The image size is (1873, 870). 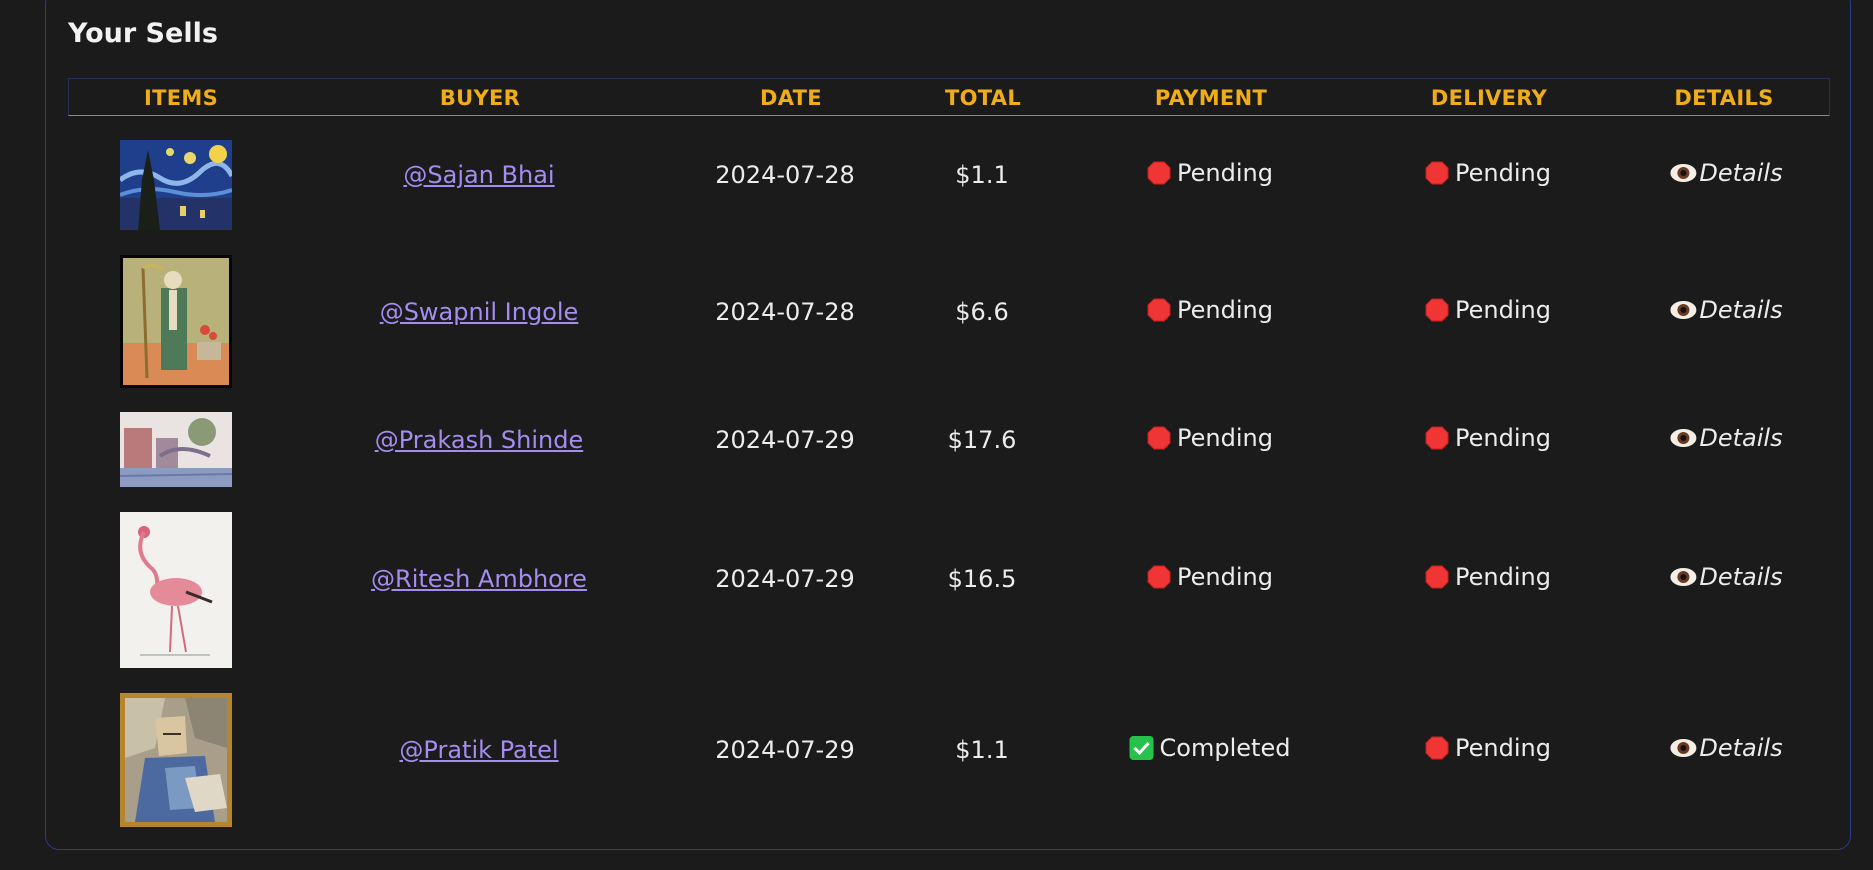 What do you see at coordinates (143, 33) in the screenshot?
I see `section-title: Your Sells` at bounding box center [143, 33].